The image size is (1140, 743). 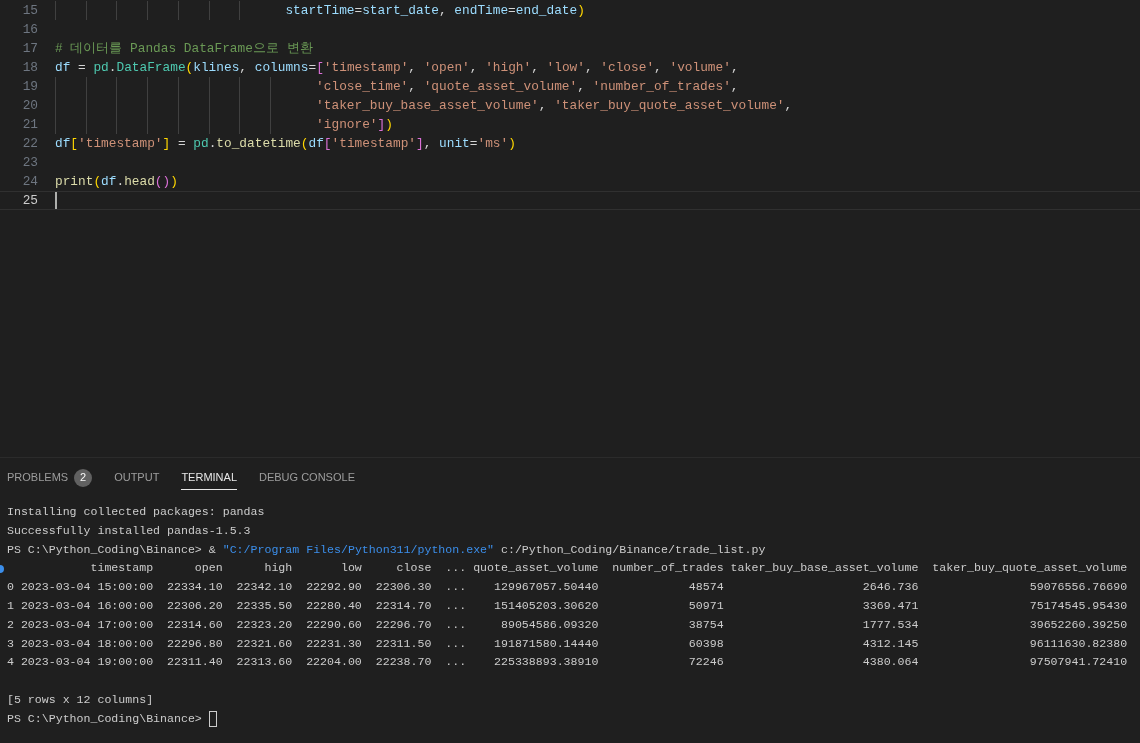 What do you see at coordinates (608, 568) in the screenshot?
I see `terminal-line: timestamp open high low close ... quote_asset_volume number_of_trades taker_buy_base_asset_volume taker_buy_quote_asset_volume` at bounding box center [608, 568].